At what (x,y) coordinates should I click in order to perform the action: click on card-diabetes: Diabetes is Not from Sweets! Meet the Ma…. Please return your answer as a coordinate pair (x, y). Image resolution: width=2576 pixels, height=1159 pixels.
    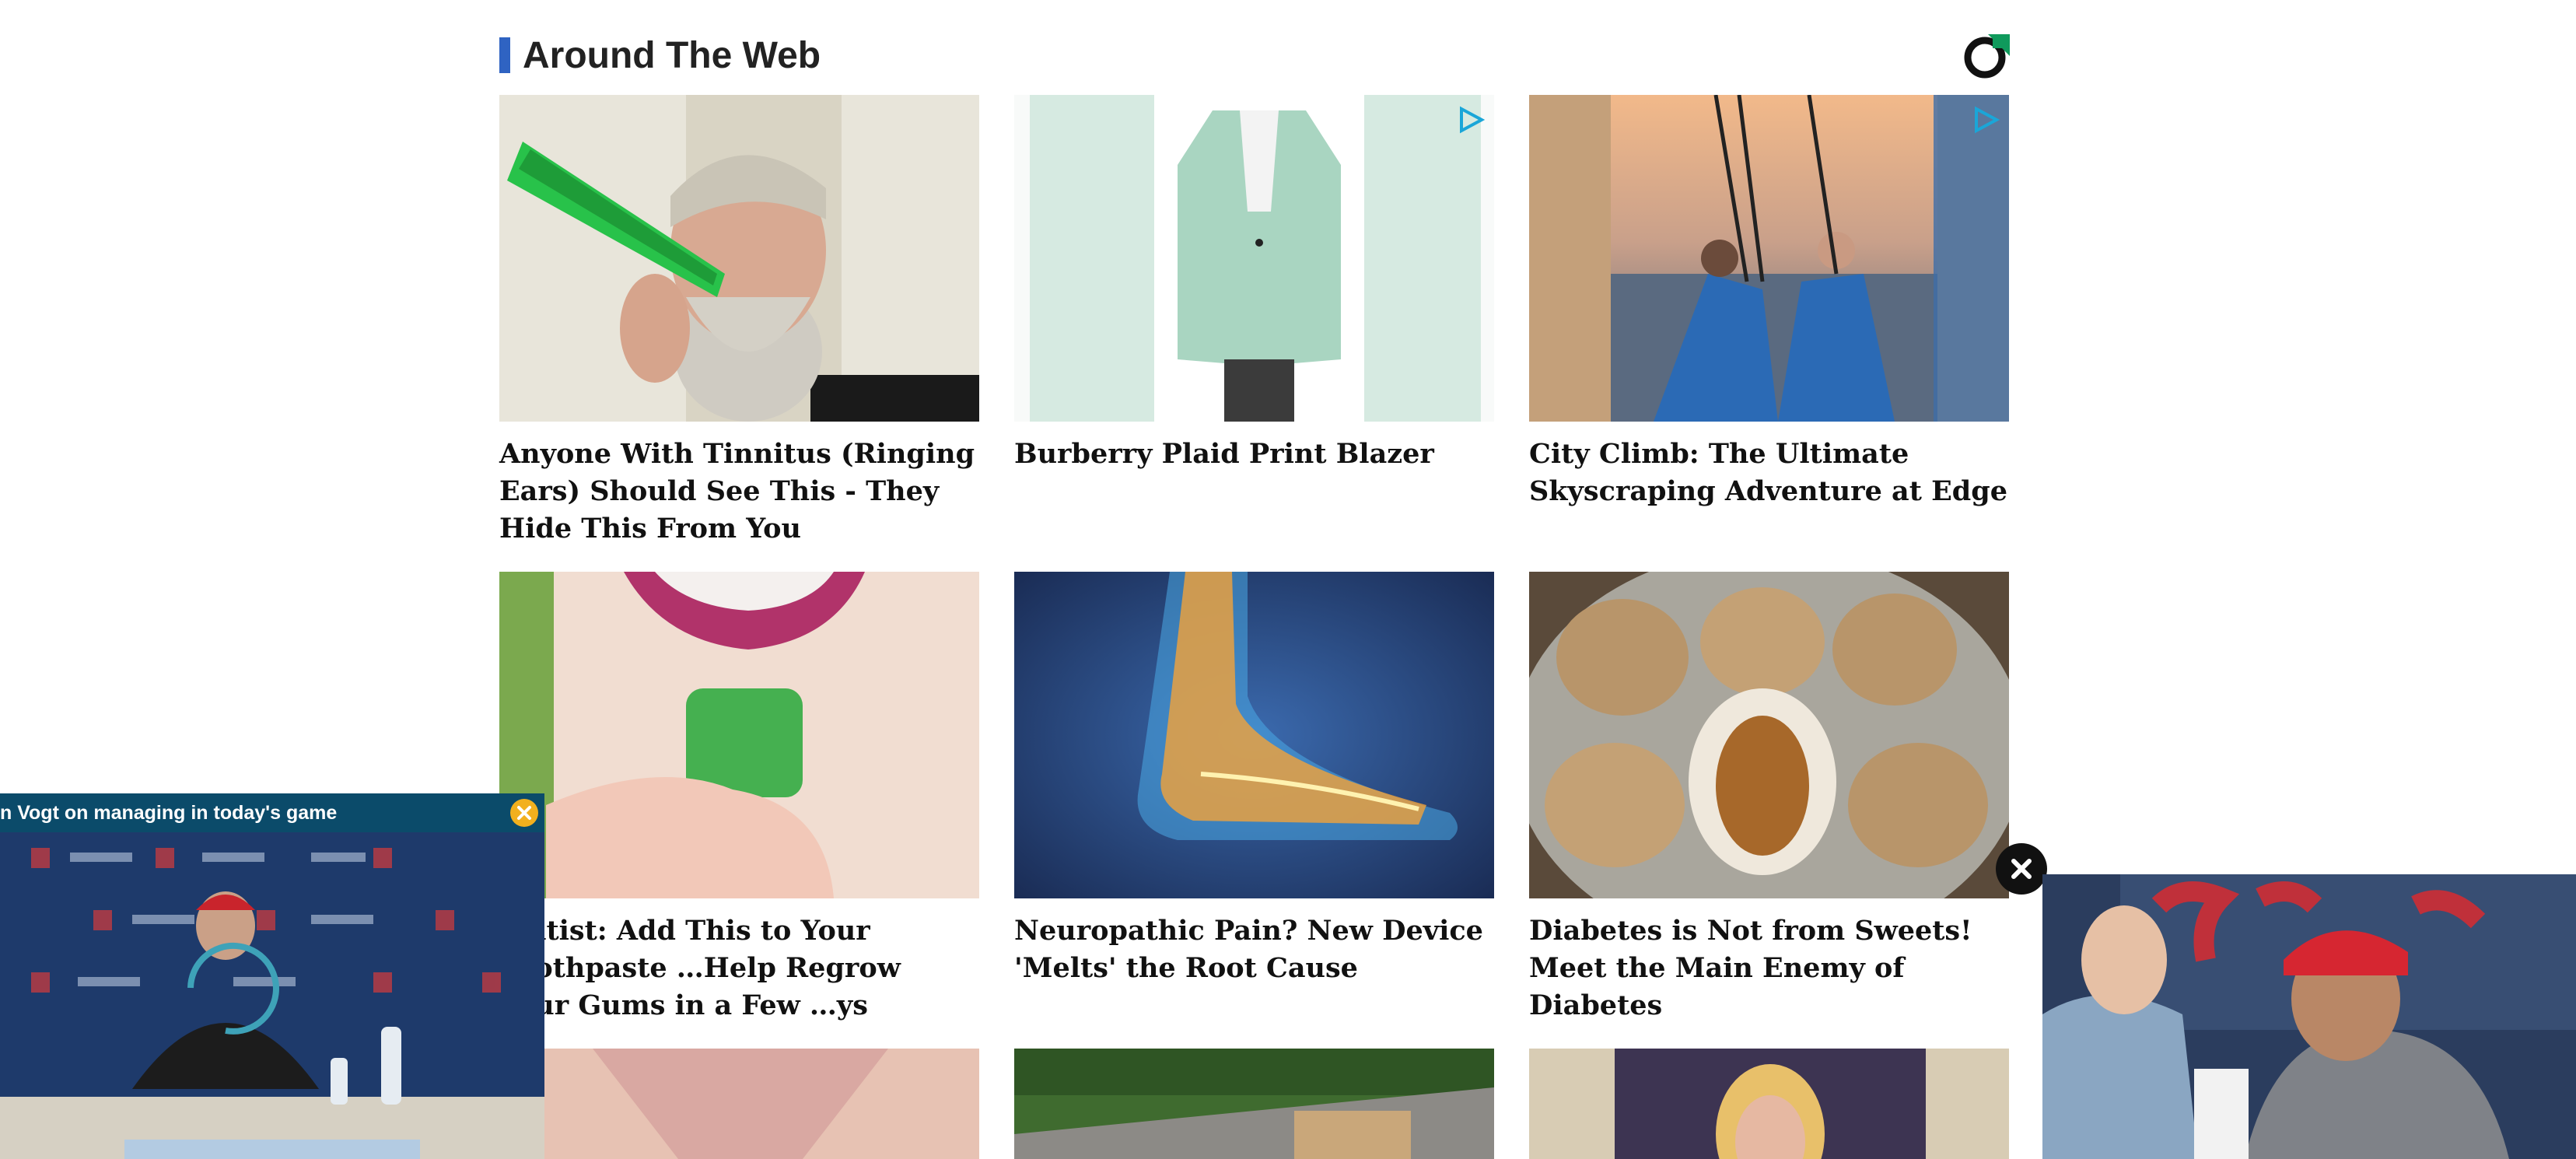
    Looking at the image, I should click on (1769, 798).